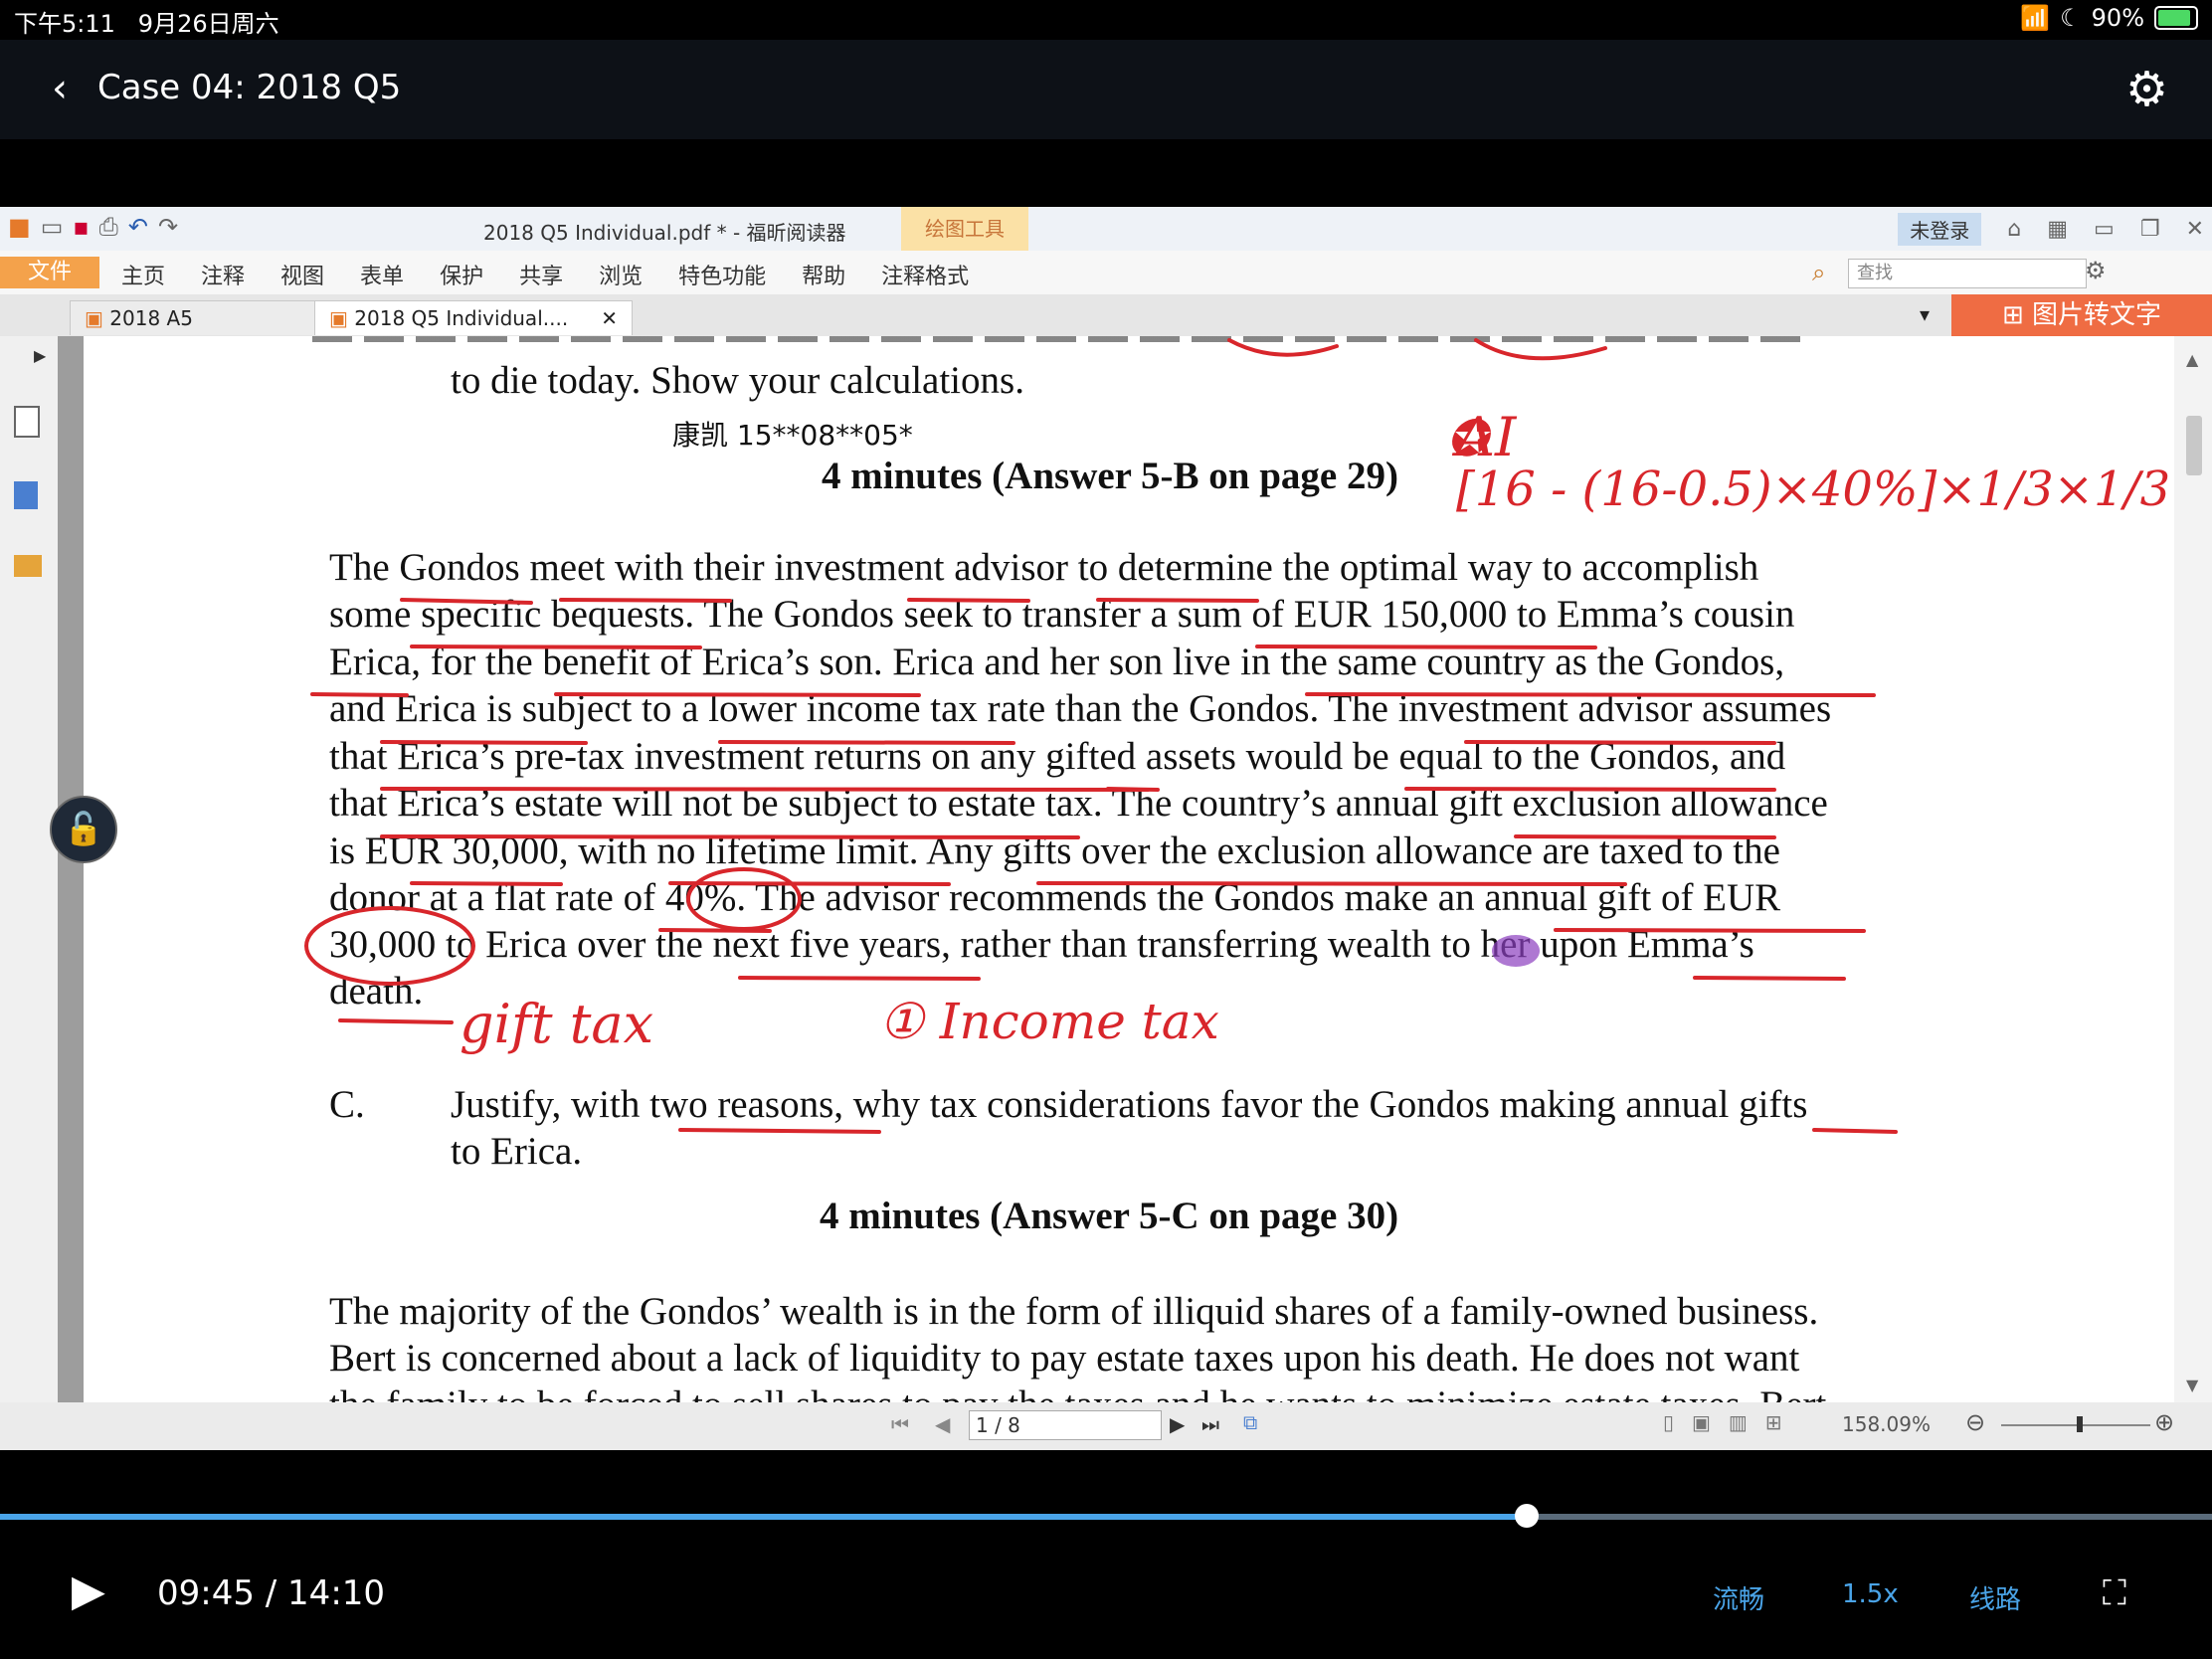  What do you see at coordinates (29, 869) in the screenshot?
I see `pdf-sidebar: ▶` at bounding box center [29, 869].